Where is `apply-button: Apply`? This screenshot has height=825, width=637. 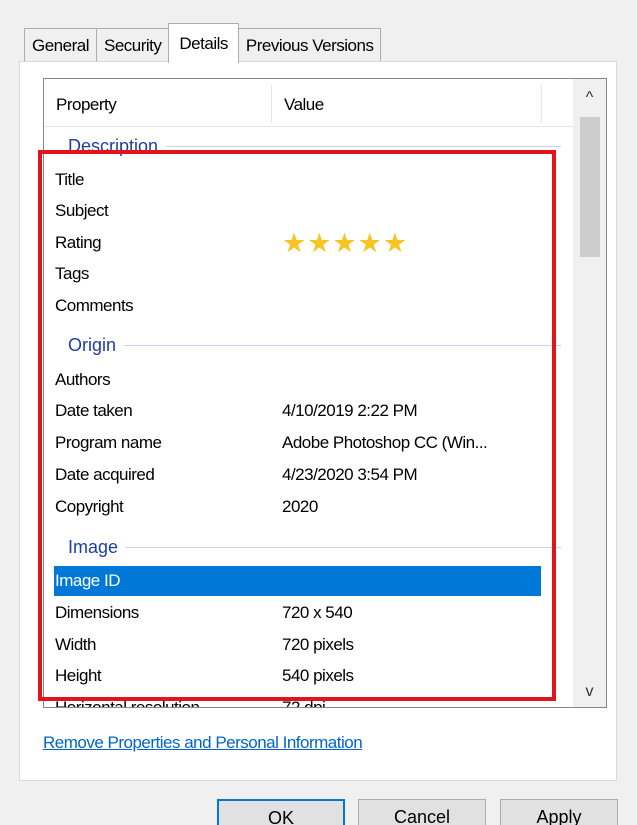
apply-button: Apply is located at coordinates (559, 812).